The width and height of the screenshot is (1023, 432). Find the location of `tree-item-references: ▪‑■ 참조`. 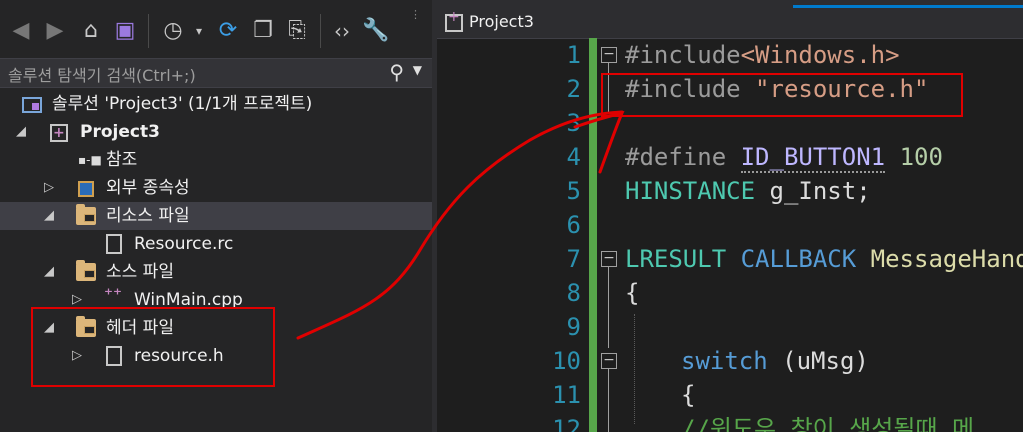

tree-item-references: ▪‑■ 참조 is located at coordinates (216, 160).